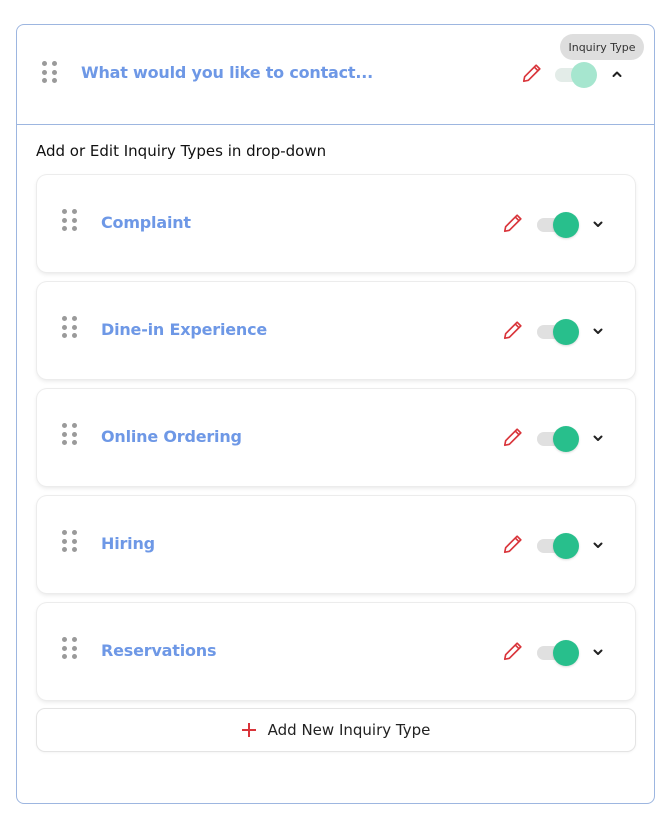 This screenshot has height=820, width=660. I want to click on plus-icon, so click(248, 730).